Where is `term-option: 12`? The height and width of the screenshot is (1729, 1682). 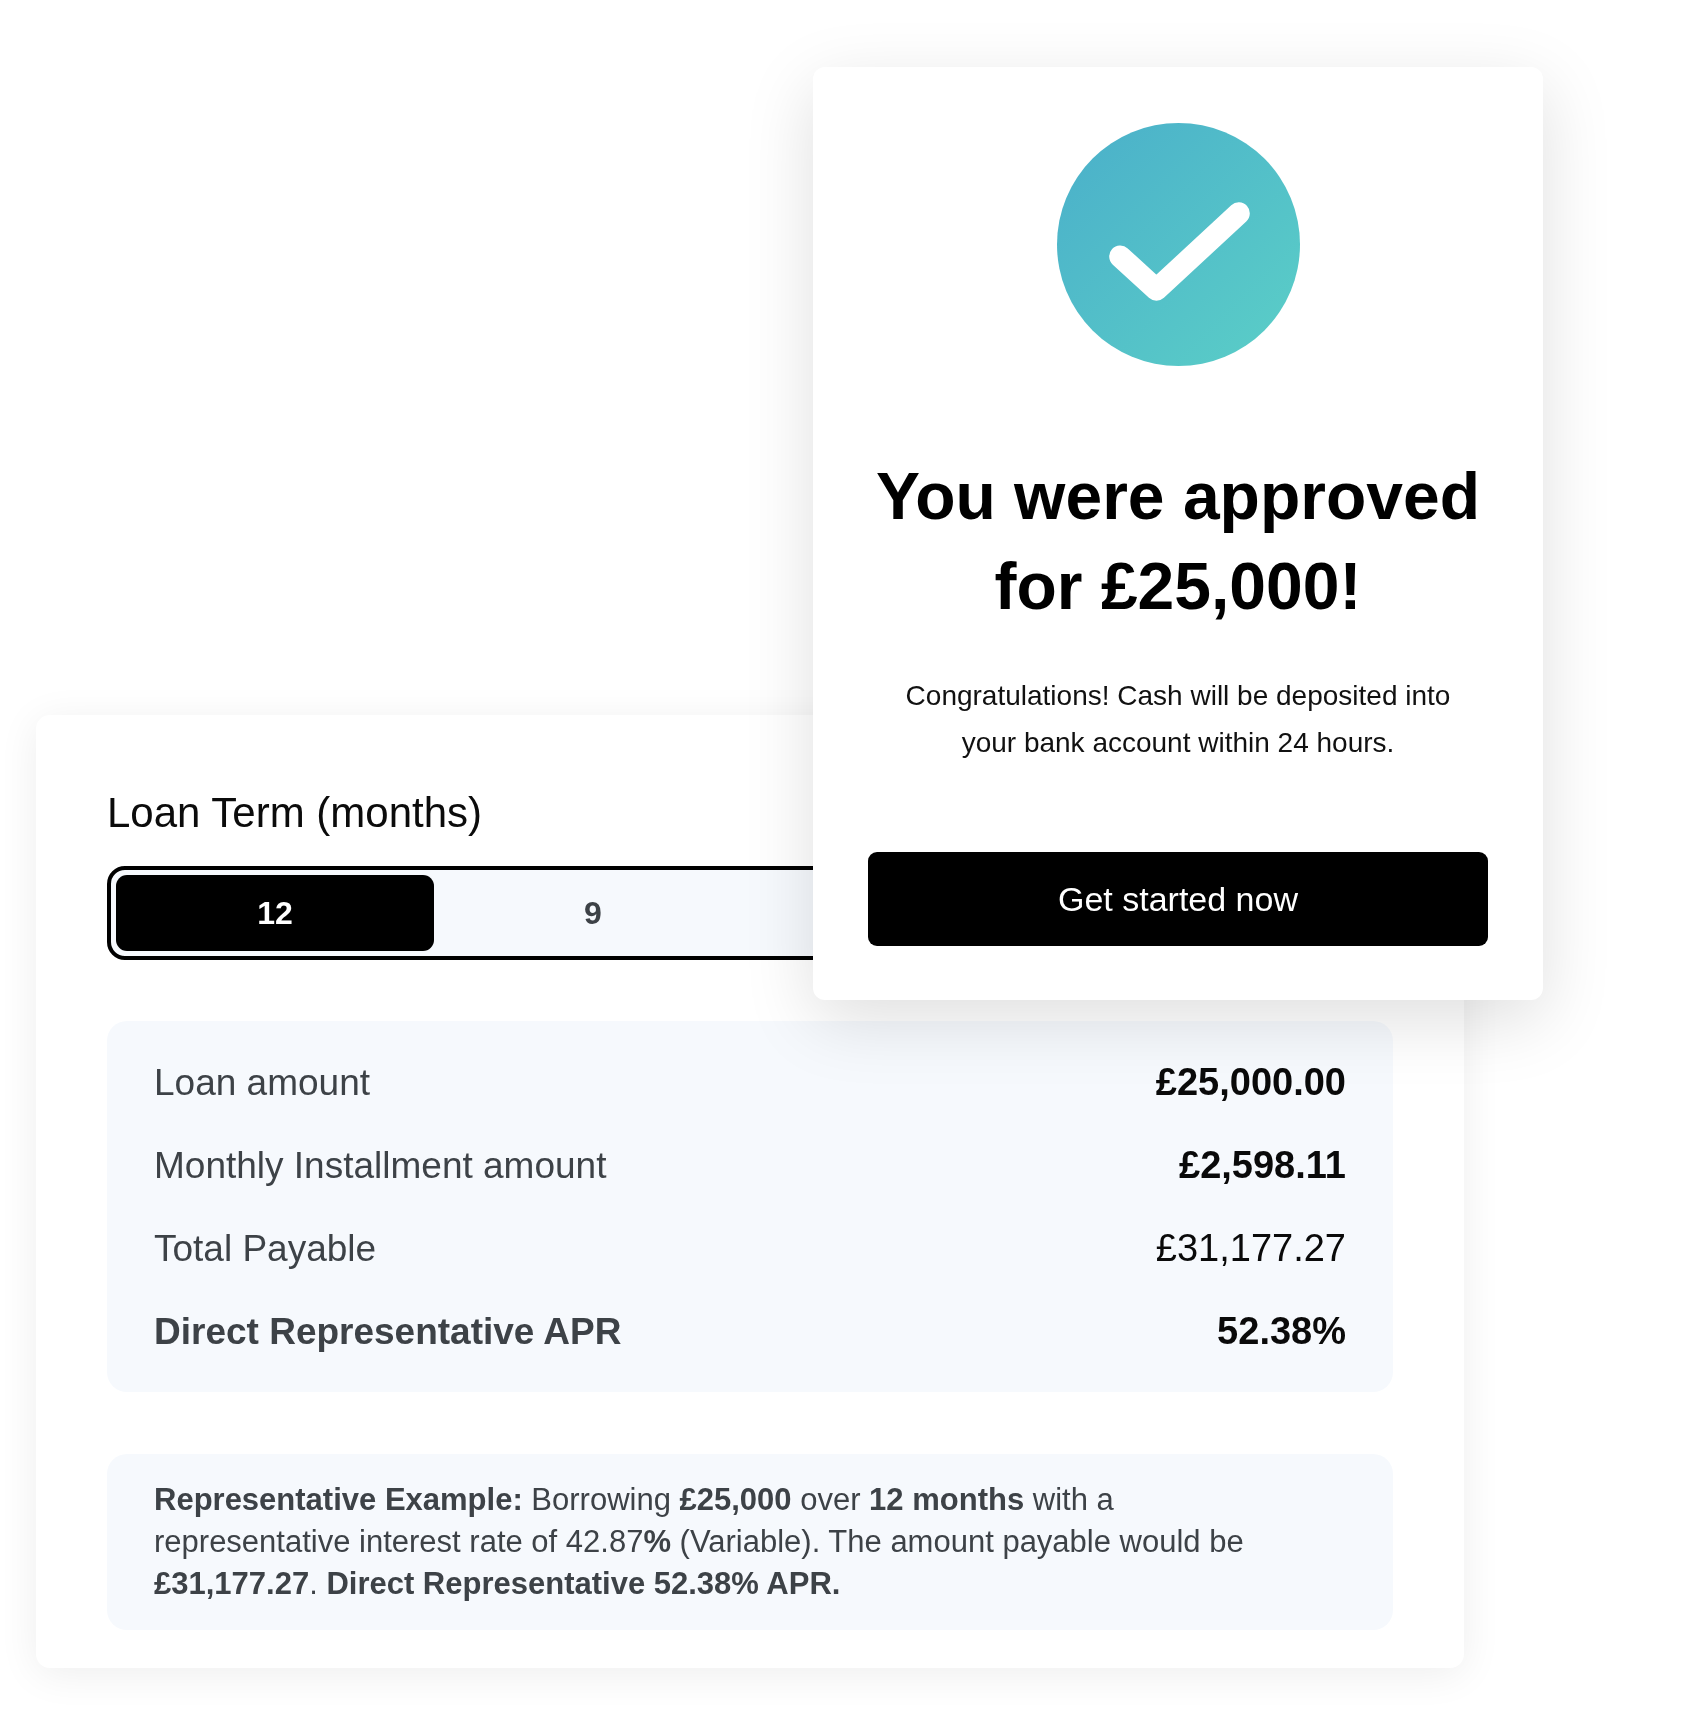
term-option: 12 is located at coordinates (275, 913).